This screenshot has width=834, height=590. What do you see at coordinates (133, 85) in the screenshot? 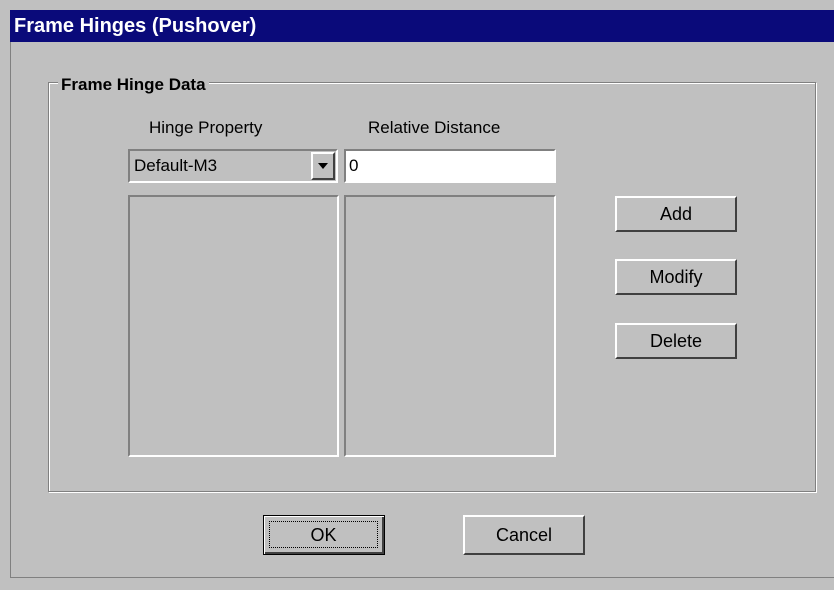
I see `group-legend: Frame Hinge Data` at bounding box center [133, 85].